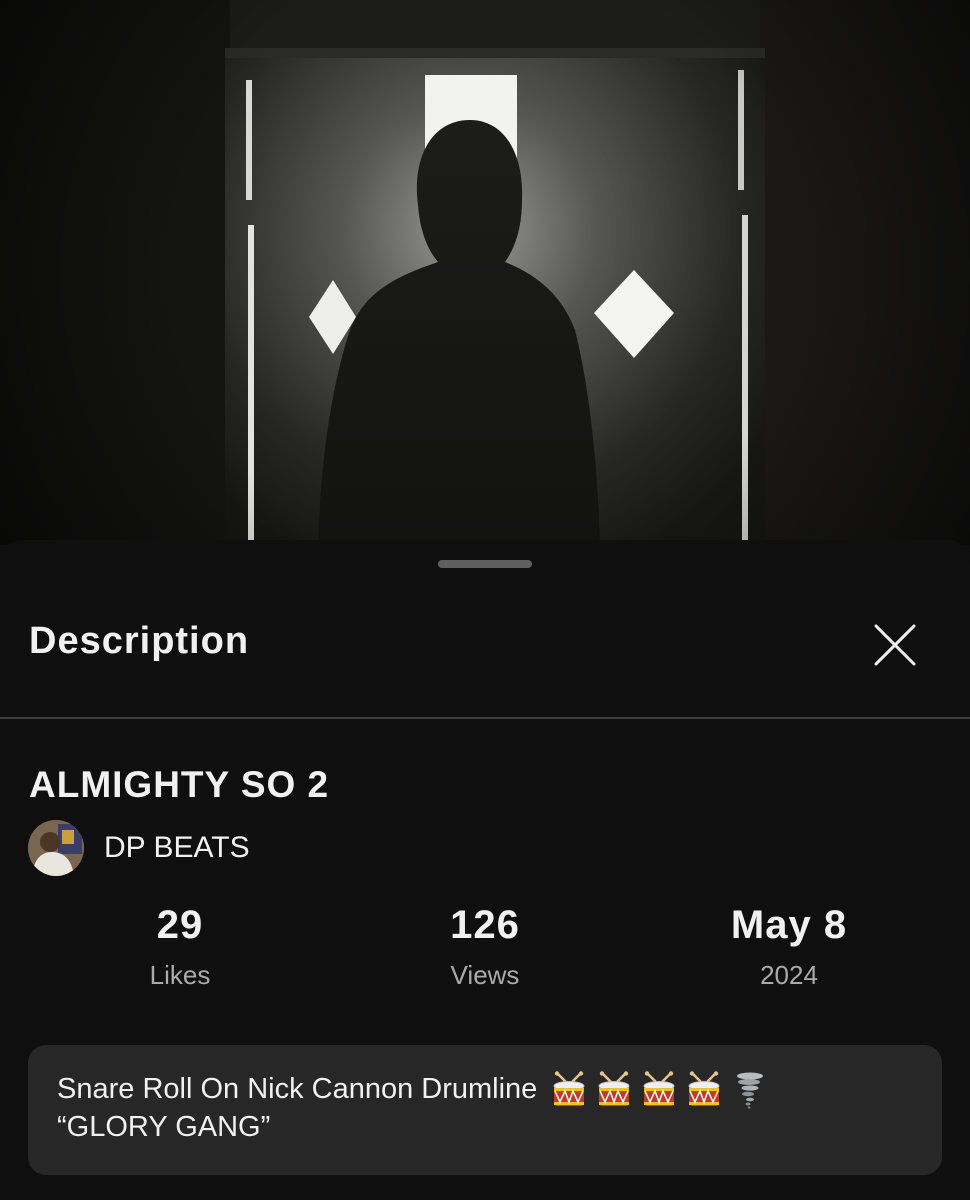 Image resolution: width=970 pixels, height=1200 pixels. I want to click on likes-count: 29, so click(180, 925).